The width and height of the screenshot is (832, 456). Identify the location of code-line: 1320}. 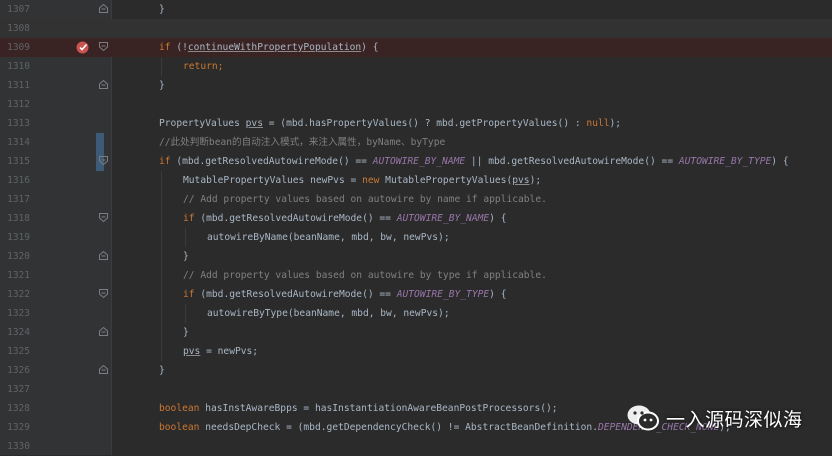
(416, 256).